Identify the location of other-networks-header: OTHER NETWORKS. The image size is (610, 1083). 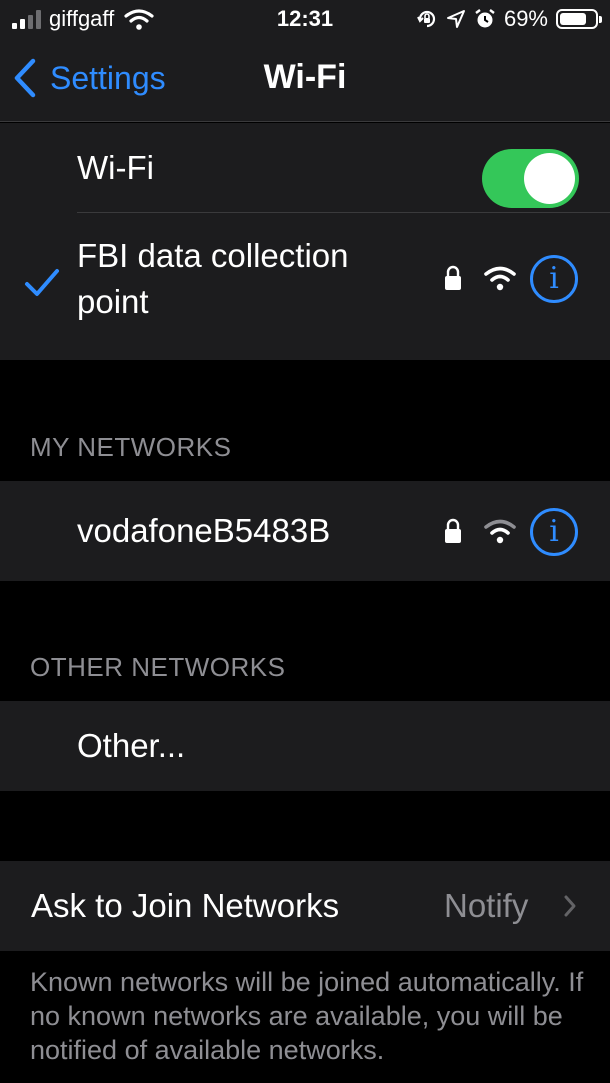
(158, 667).